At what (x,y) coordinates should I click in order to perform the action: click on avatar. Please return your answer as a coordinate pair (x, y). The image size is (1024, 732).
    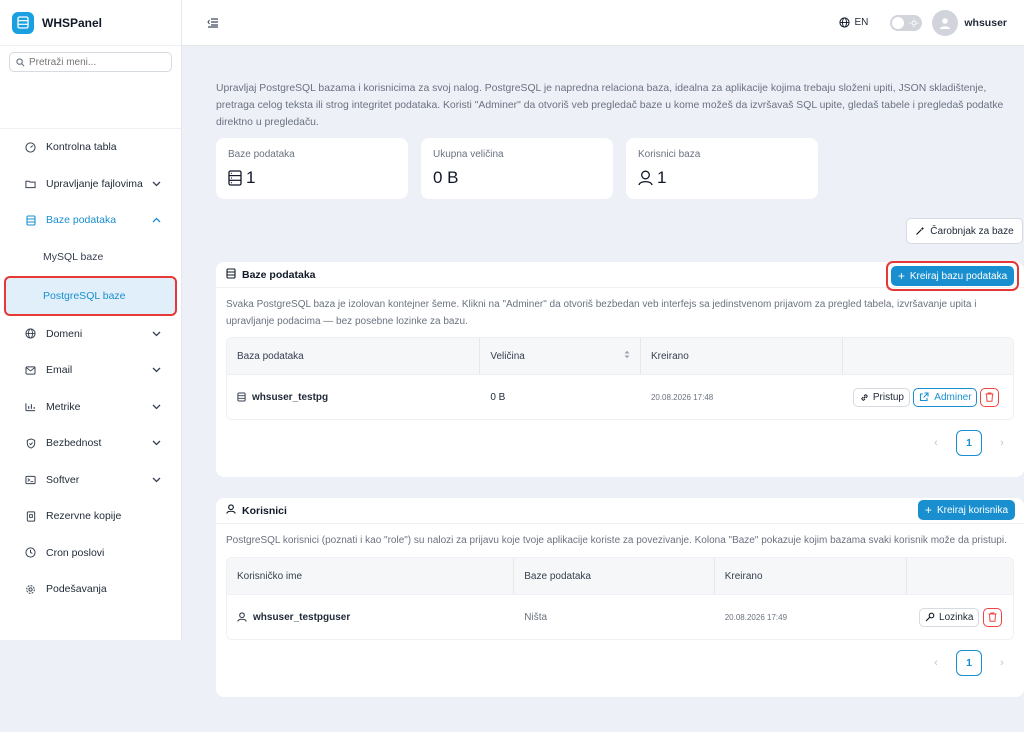
    Looking at the image, I should click on (945, 22).